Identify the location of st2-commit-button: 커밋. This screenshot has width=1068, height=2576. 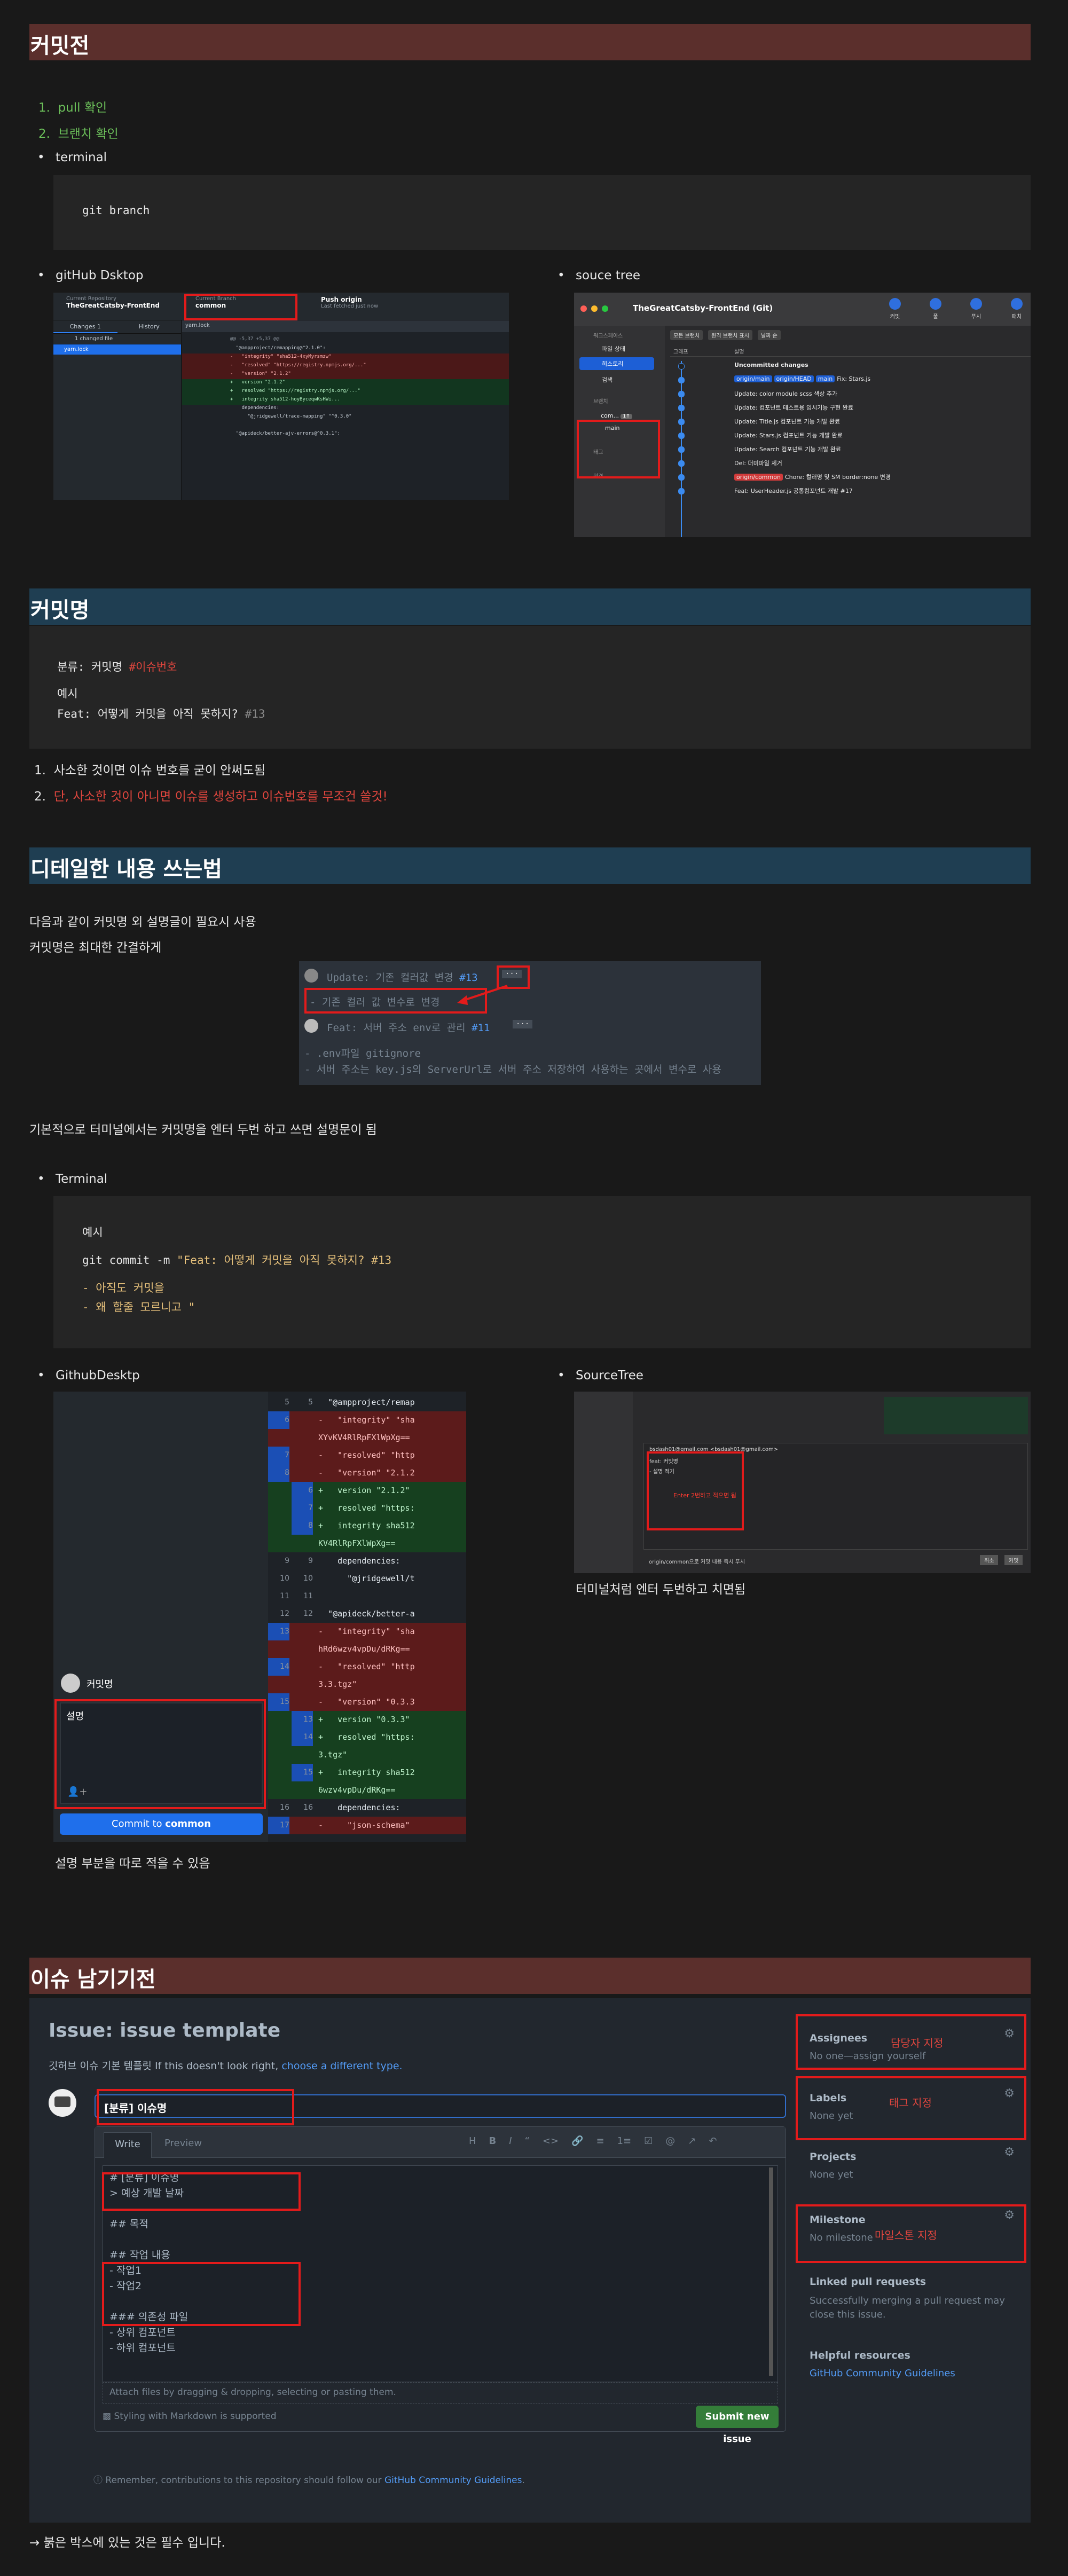
(1014, 1560).